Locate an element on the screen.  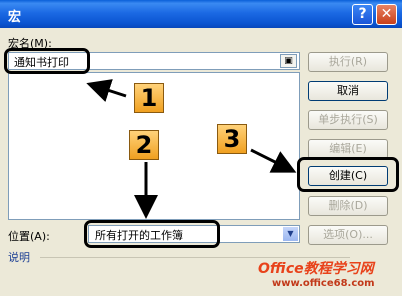
watermark-title: Office教程学习网 is located at coordinates (316, 269).